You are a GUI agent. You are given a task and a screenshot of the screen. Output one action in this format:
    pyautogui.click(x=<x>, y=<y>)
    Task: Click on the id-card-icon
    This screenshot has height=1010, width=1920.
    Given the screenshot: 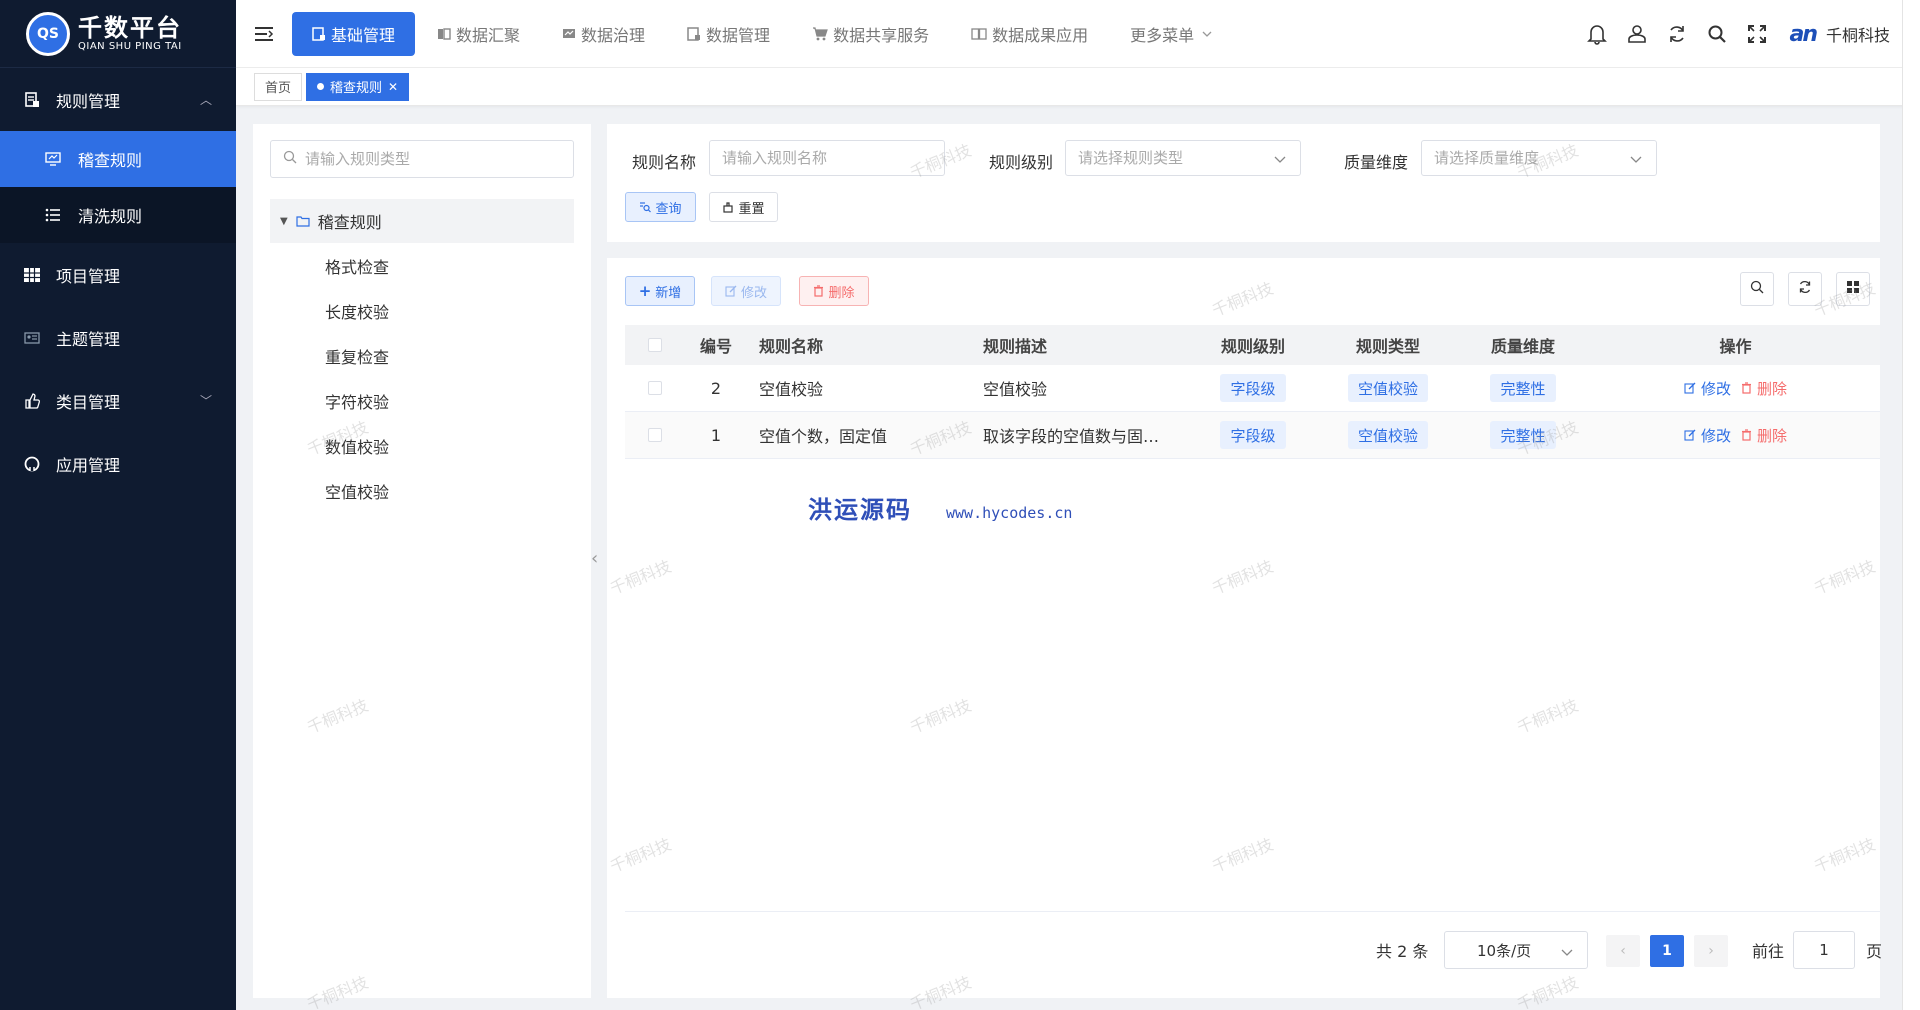 What is the action you would take?
    pyautogui.click(x=32, y=337)
    